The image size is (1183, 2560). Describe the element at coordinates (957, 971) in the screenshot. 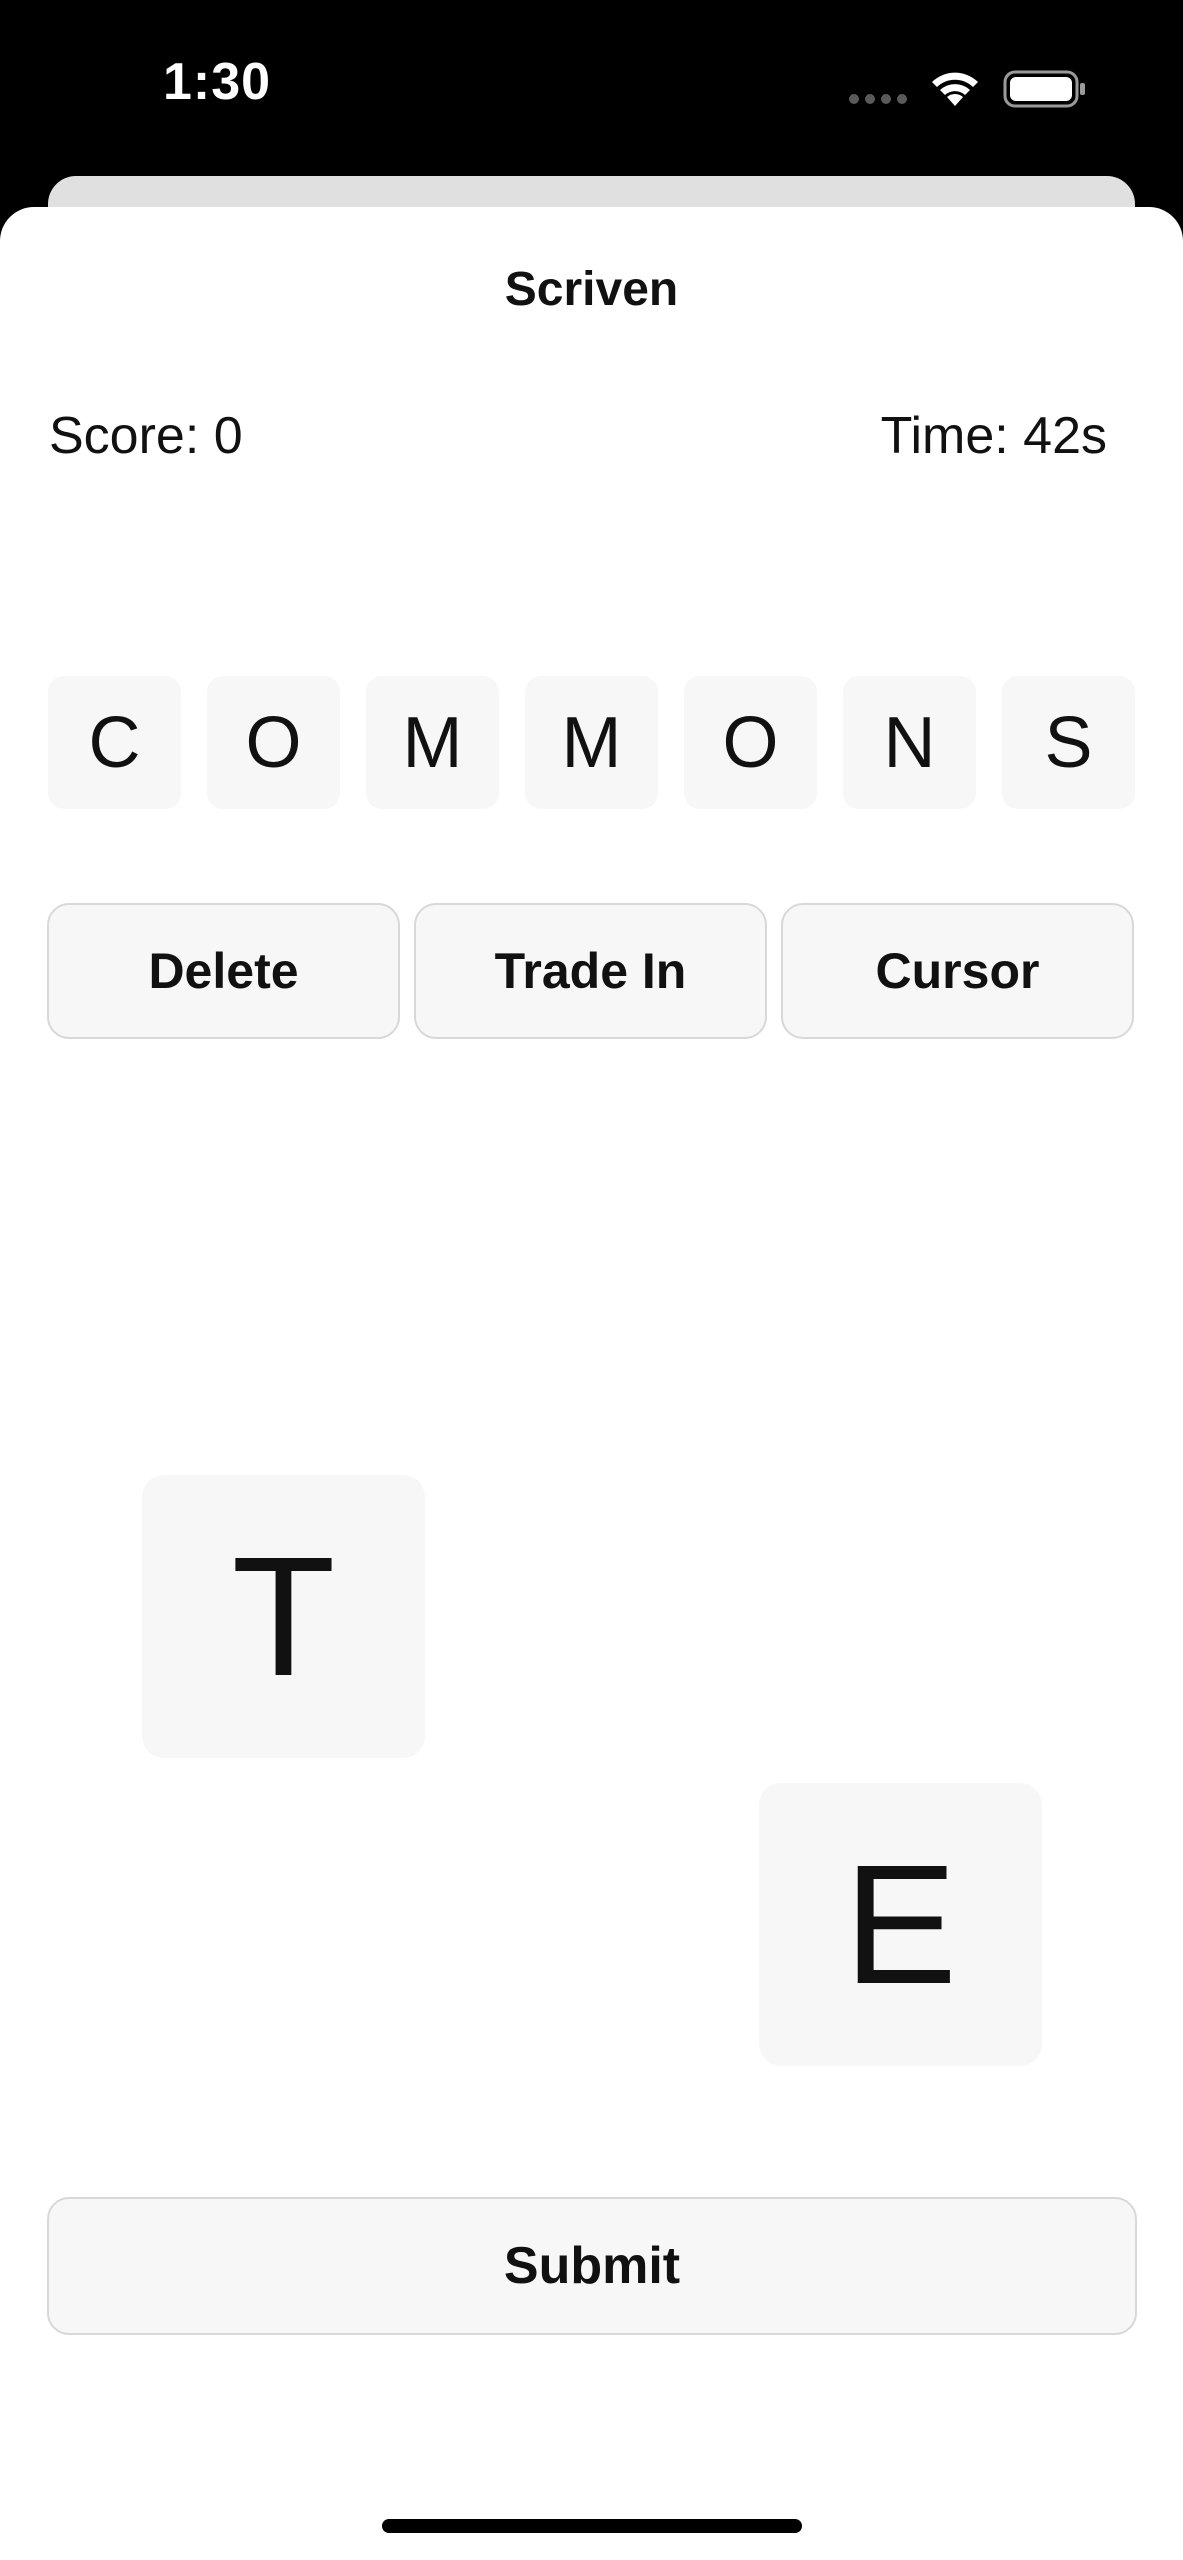

I see `cursor-button: Cursor` at that location.